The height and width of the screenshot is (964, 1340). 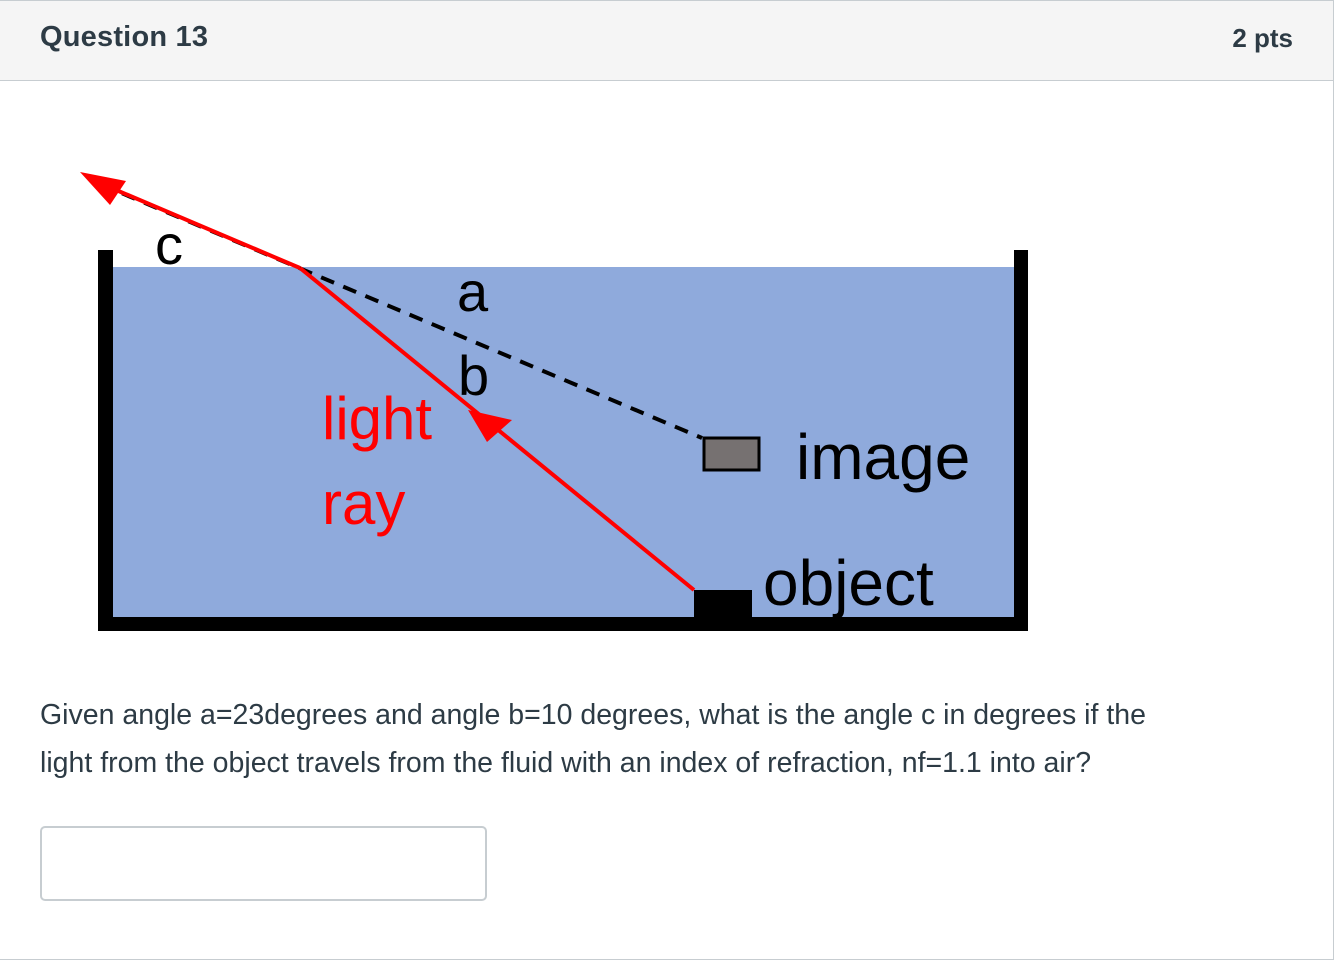 What do you see at coordinates (201, 226) in the screenshot?
I see `refracted-ray-air` at bounding box center [201, 226].